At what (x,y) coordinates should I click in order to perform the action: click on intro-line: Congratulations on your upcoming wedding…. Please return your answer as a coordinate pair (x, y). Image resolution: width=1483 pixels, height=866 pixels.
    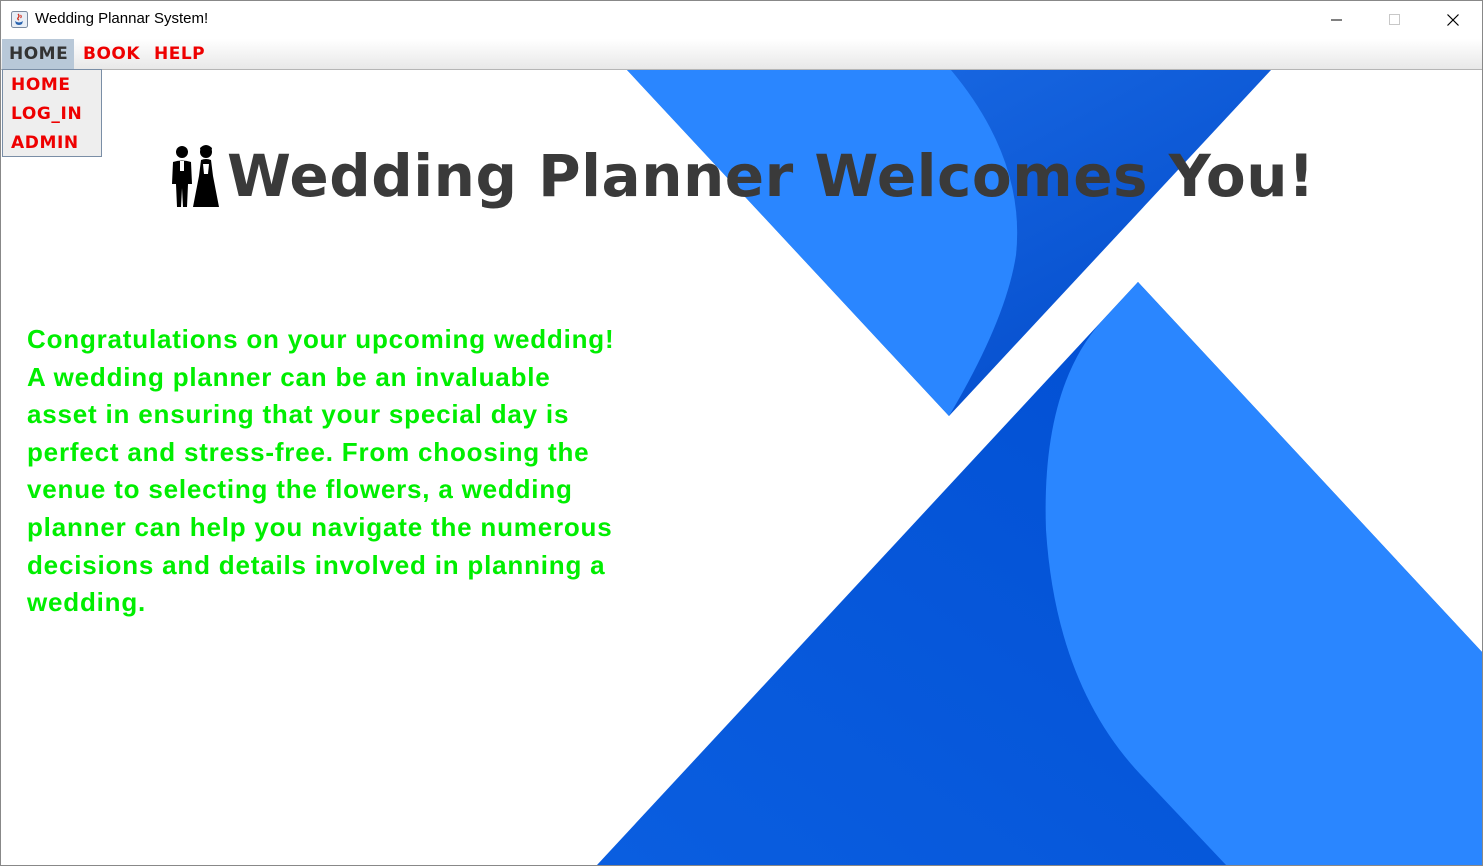
    Looking at the image, I should click on (321, 339).